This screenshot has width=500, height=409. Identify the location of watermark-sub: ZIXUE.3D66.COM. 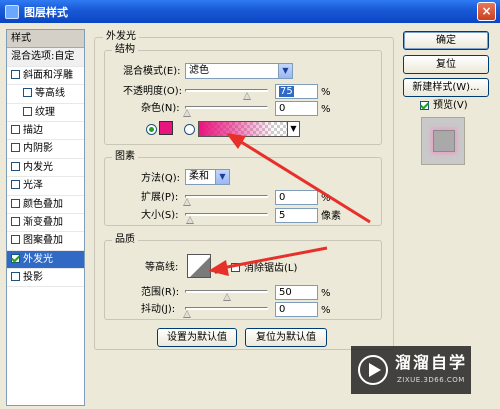
(431, 380).